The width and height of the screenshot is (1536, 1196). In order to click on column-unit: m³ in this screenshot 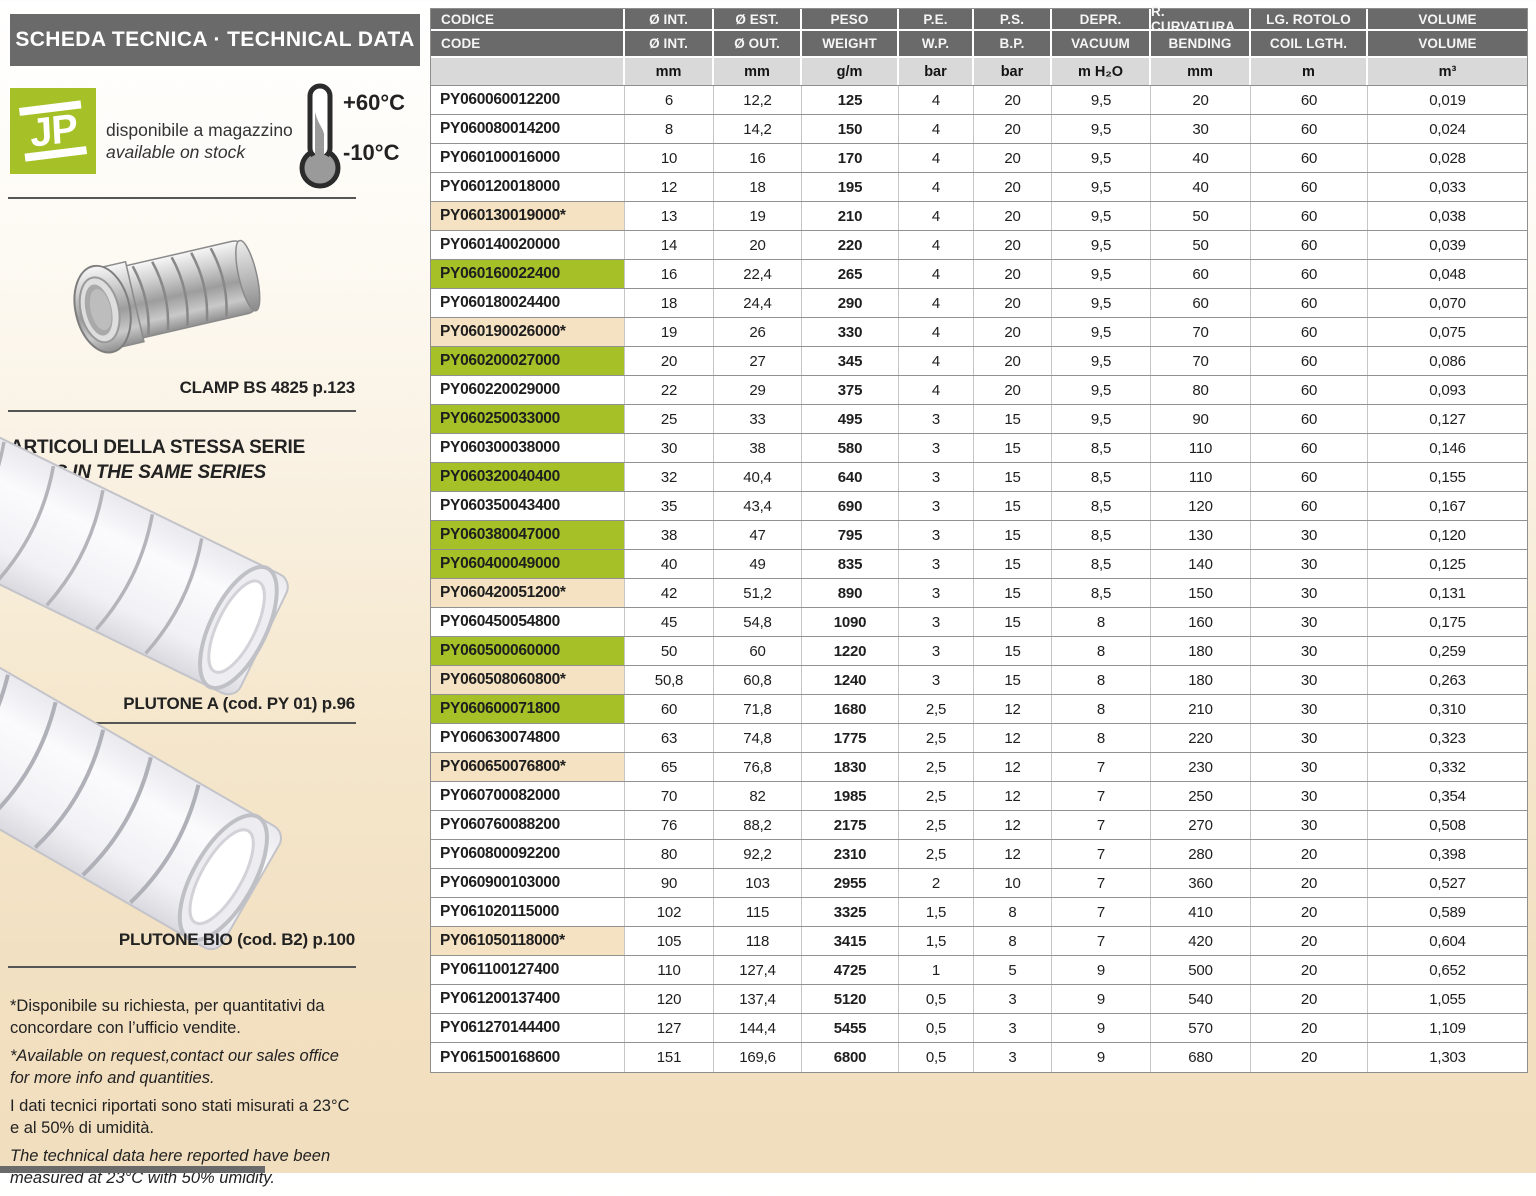, I will do `click(1447, 71)`.